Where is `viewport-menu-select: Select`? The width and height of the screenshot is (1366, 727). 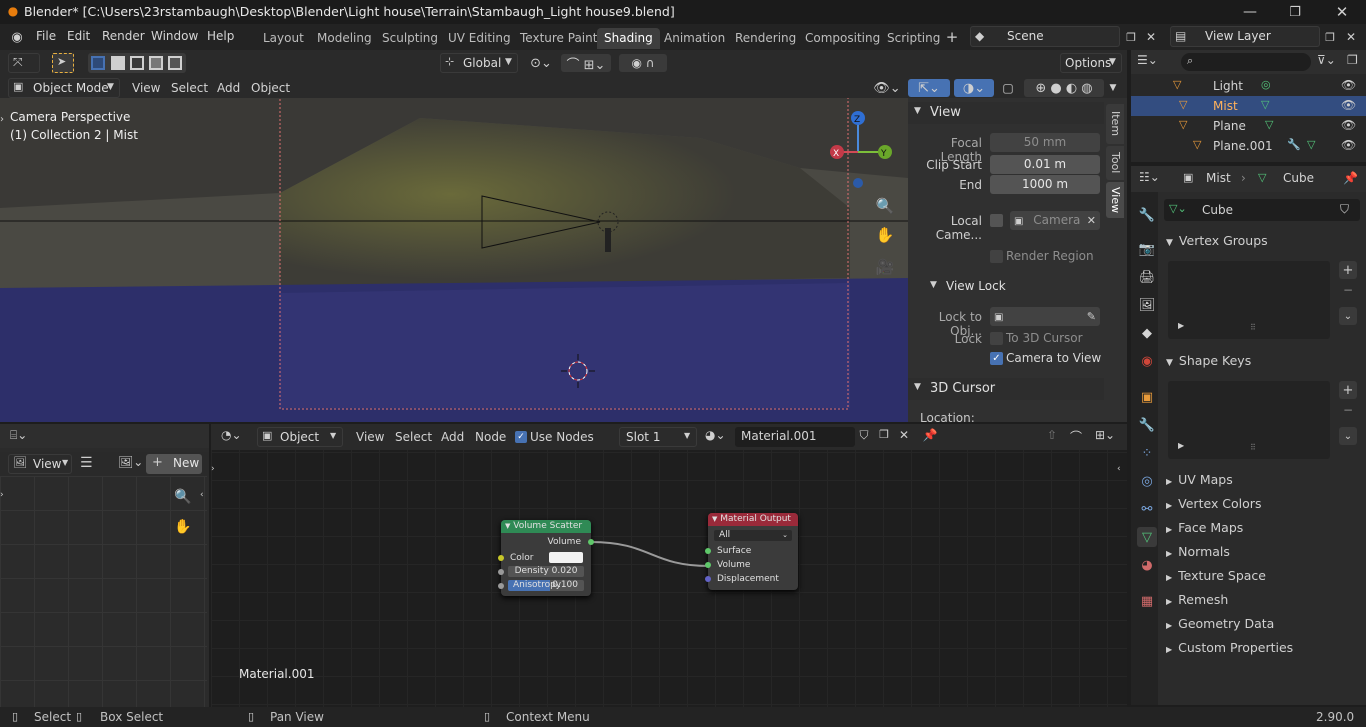 viewport-menu-select: Select is located at coordinates (189, 88).